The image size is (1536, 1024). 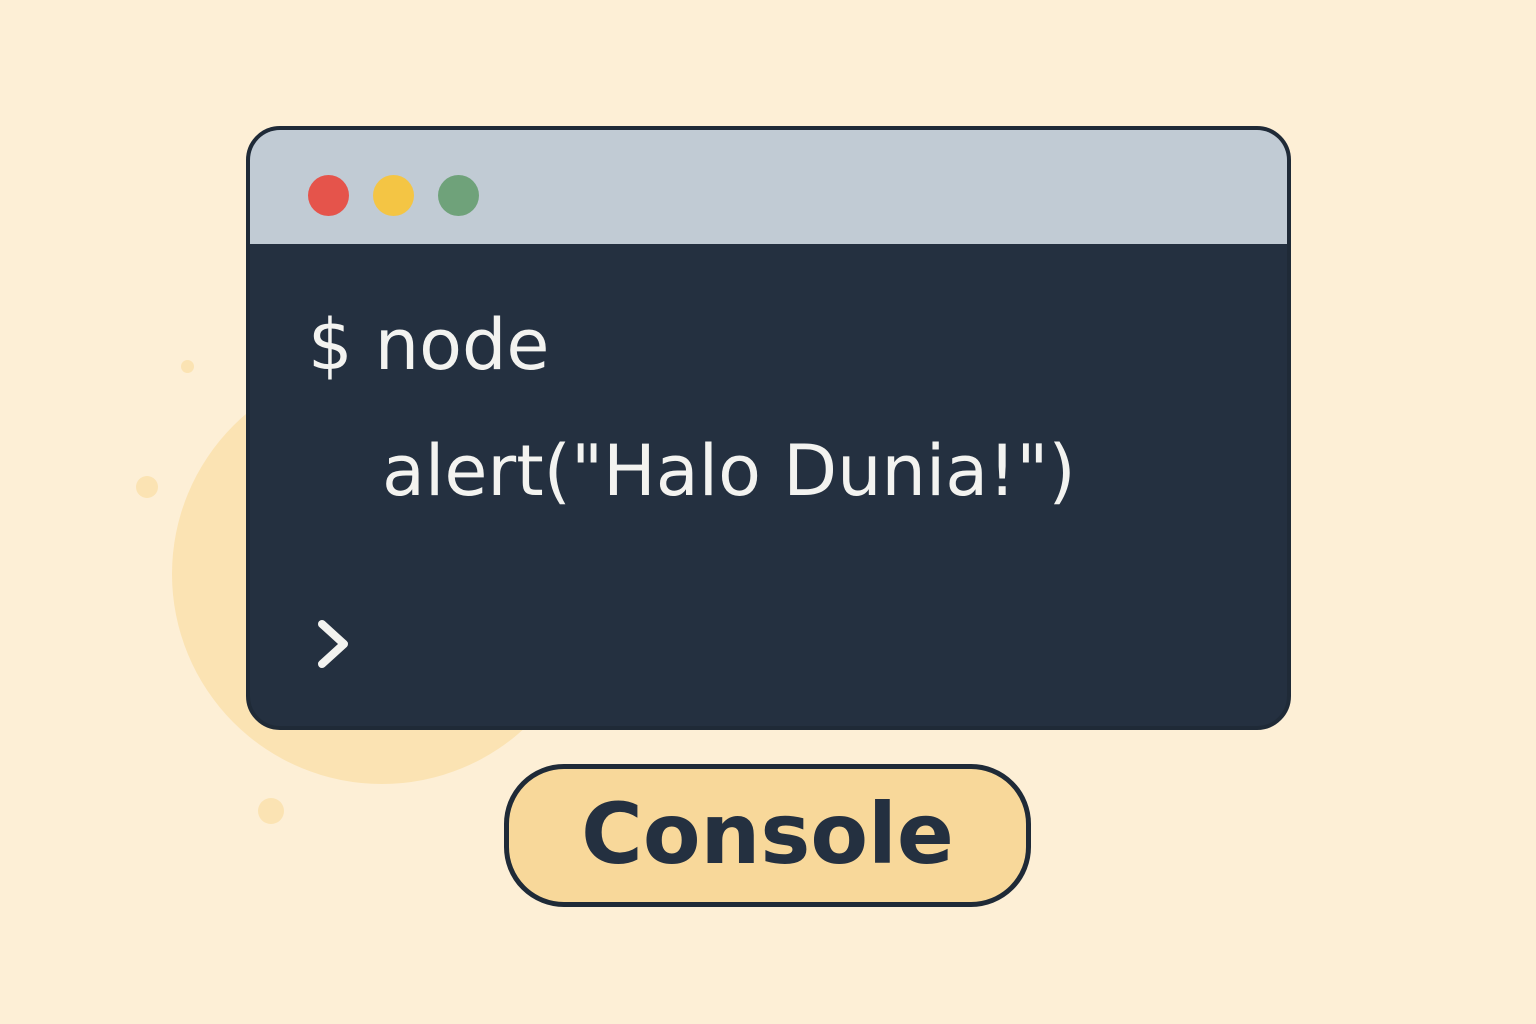 I want to click on terminal-code-line: alert("Halo Dunia!"), so click(x=729, y=471).